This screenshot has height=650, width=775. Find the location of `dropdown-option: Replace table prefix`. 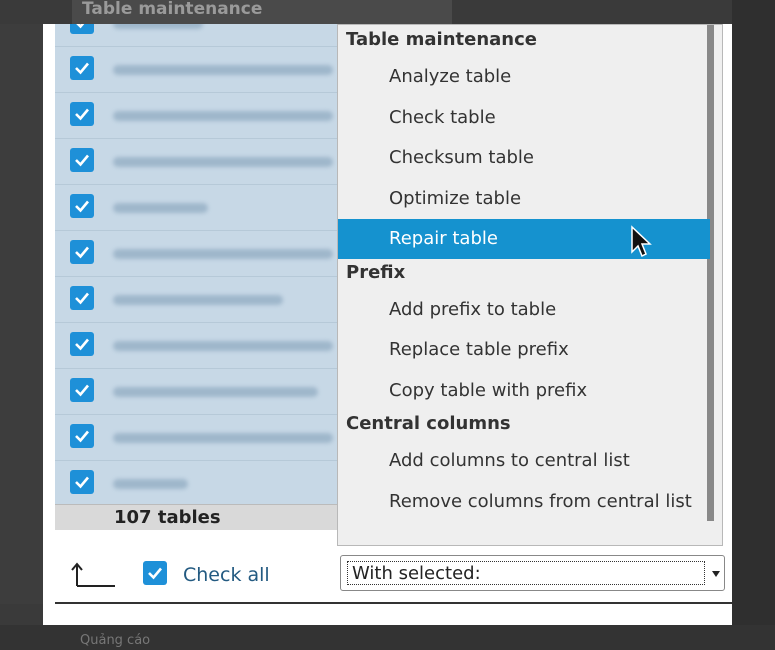

dropdown-option: Replace table prefix is located at coordinates (524, 350).